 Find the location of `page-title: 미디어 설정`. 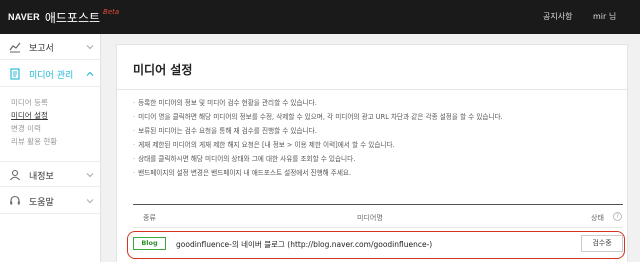

page-title: 미디어 설정 is located at coordinates (163, 70).